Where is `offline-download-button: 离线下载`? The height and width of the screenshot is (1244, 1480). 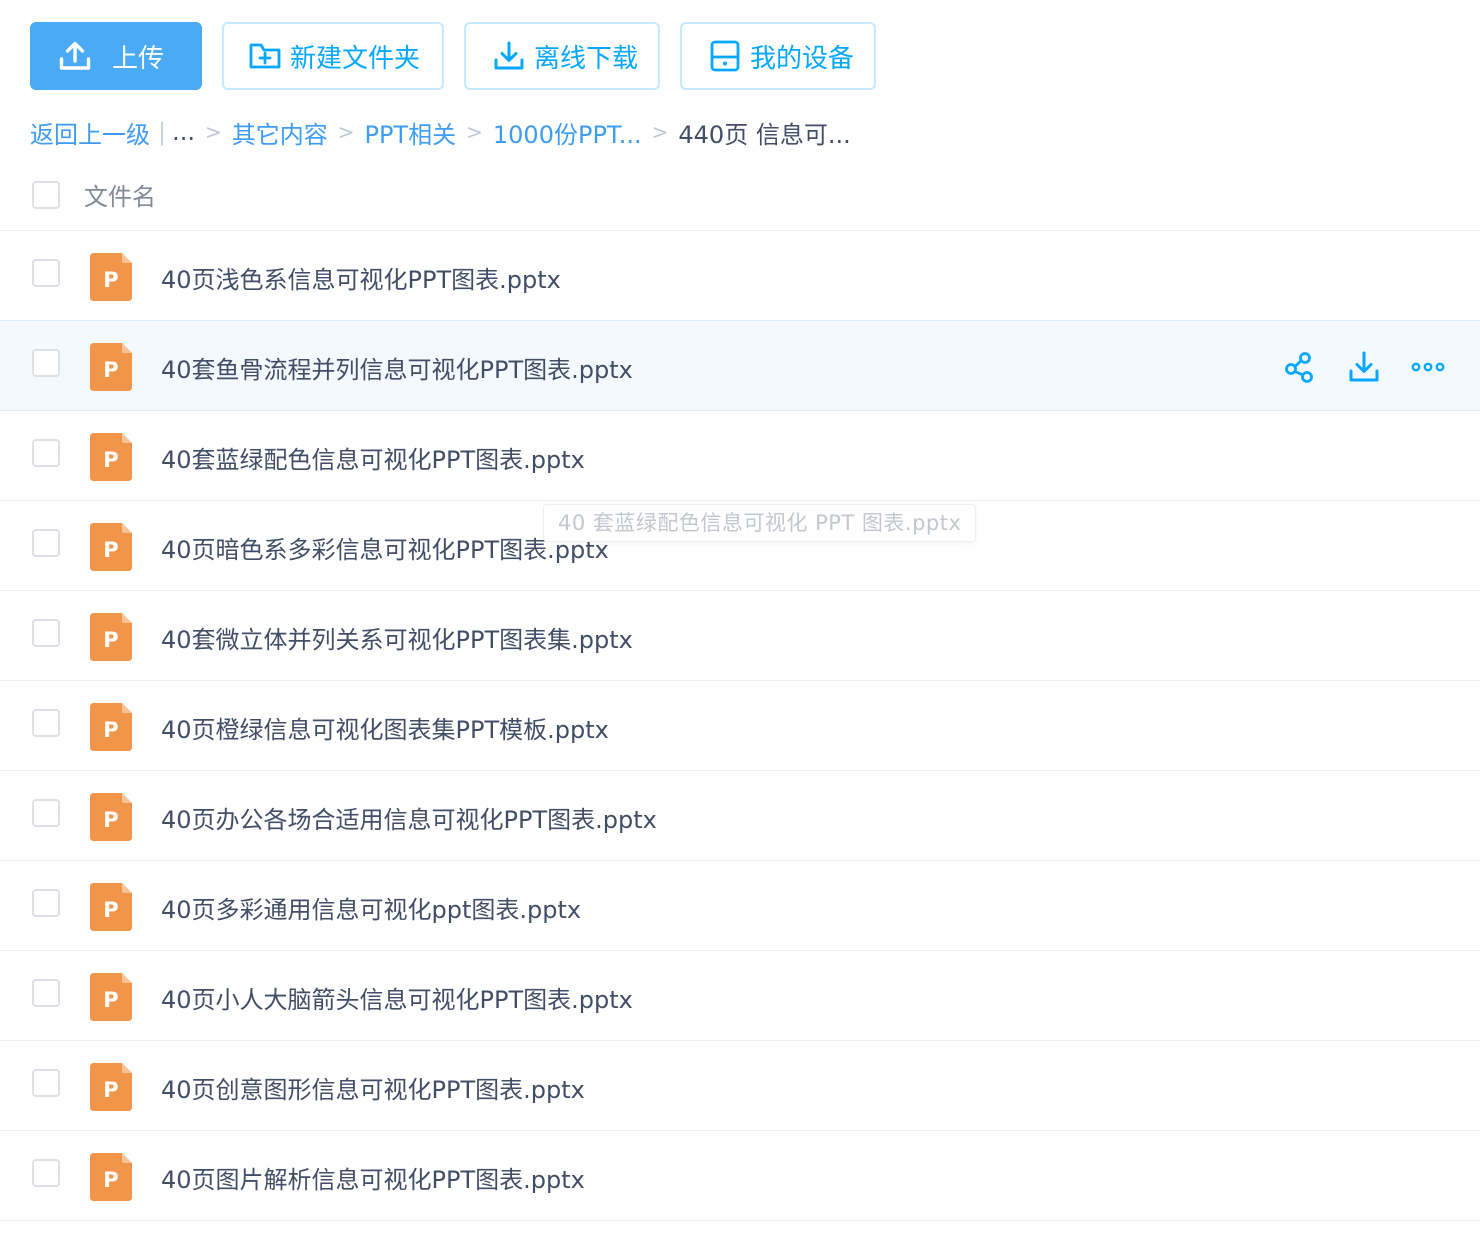 offline-download-button: 离线下载 is located at coordinates (562, 56).